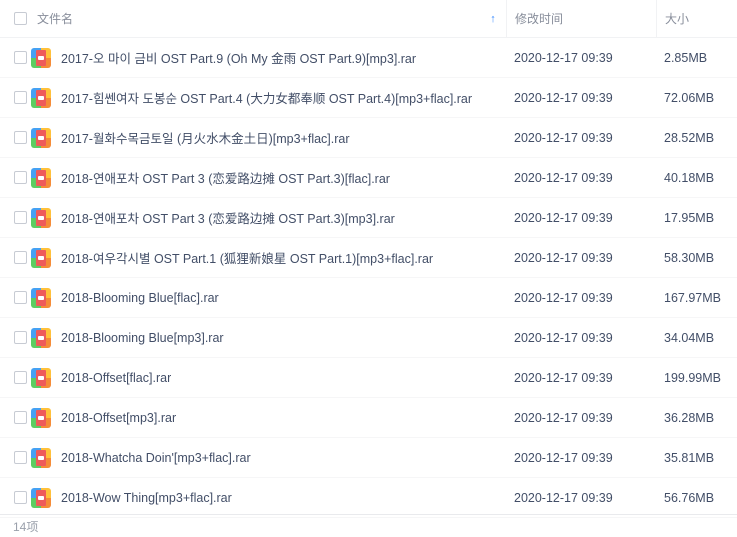  I want to click on file-name-cell: 2018-Whatcha Doin'[mp3+flac].rar, so click(267, 457).